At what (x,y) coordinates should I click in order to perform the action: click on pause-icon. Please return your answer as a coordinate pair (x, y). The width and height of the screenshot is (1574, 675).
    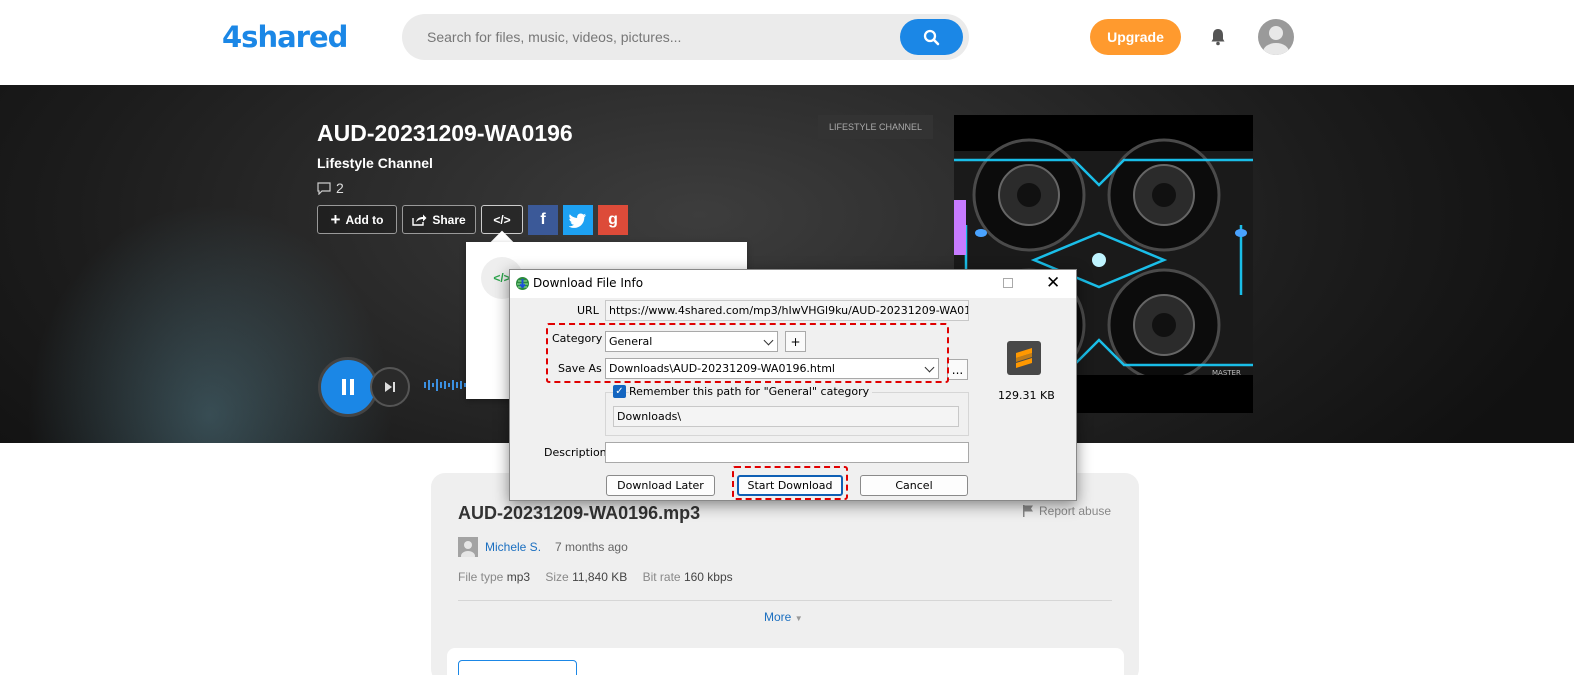
    Looking at the image, I should click on (348, 387).